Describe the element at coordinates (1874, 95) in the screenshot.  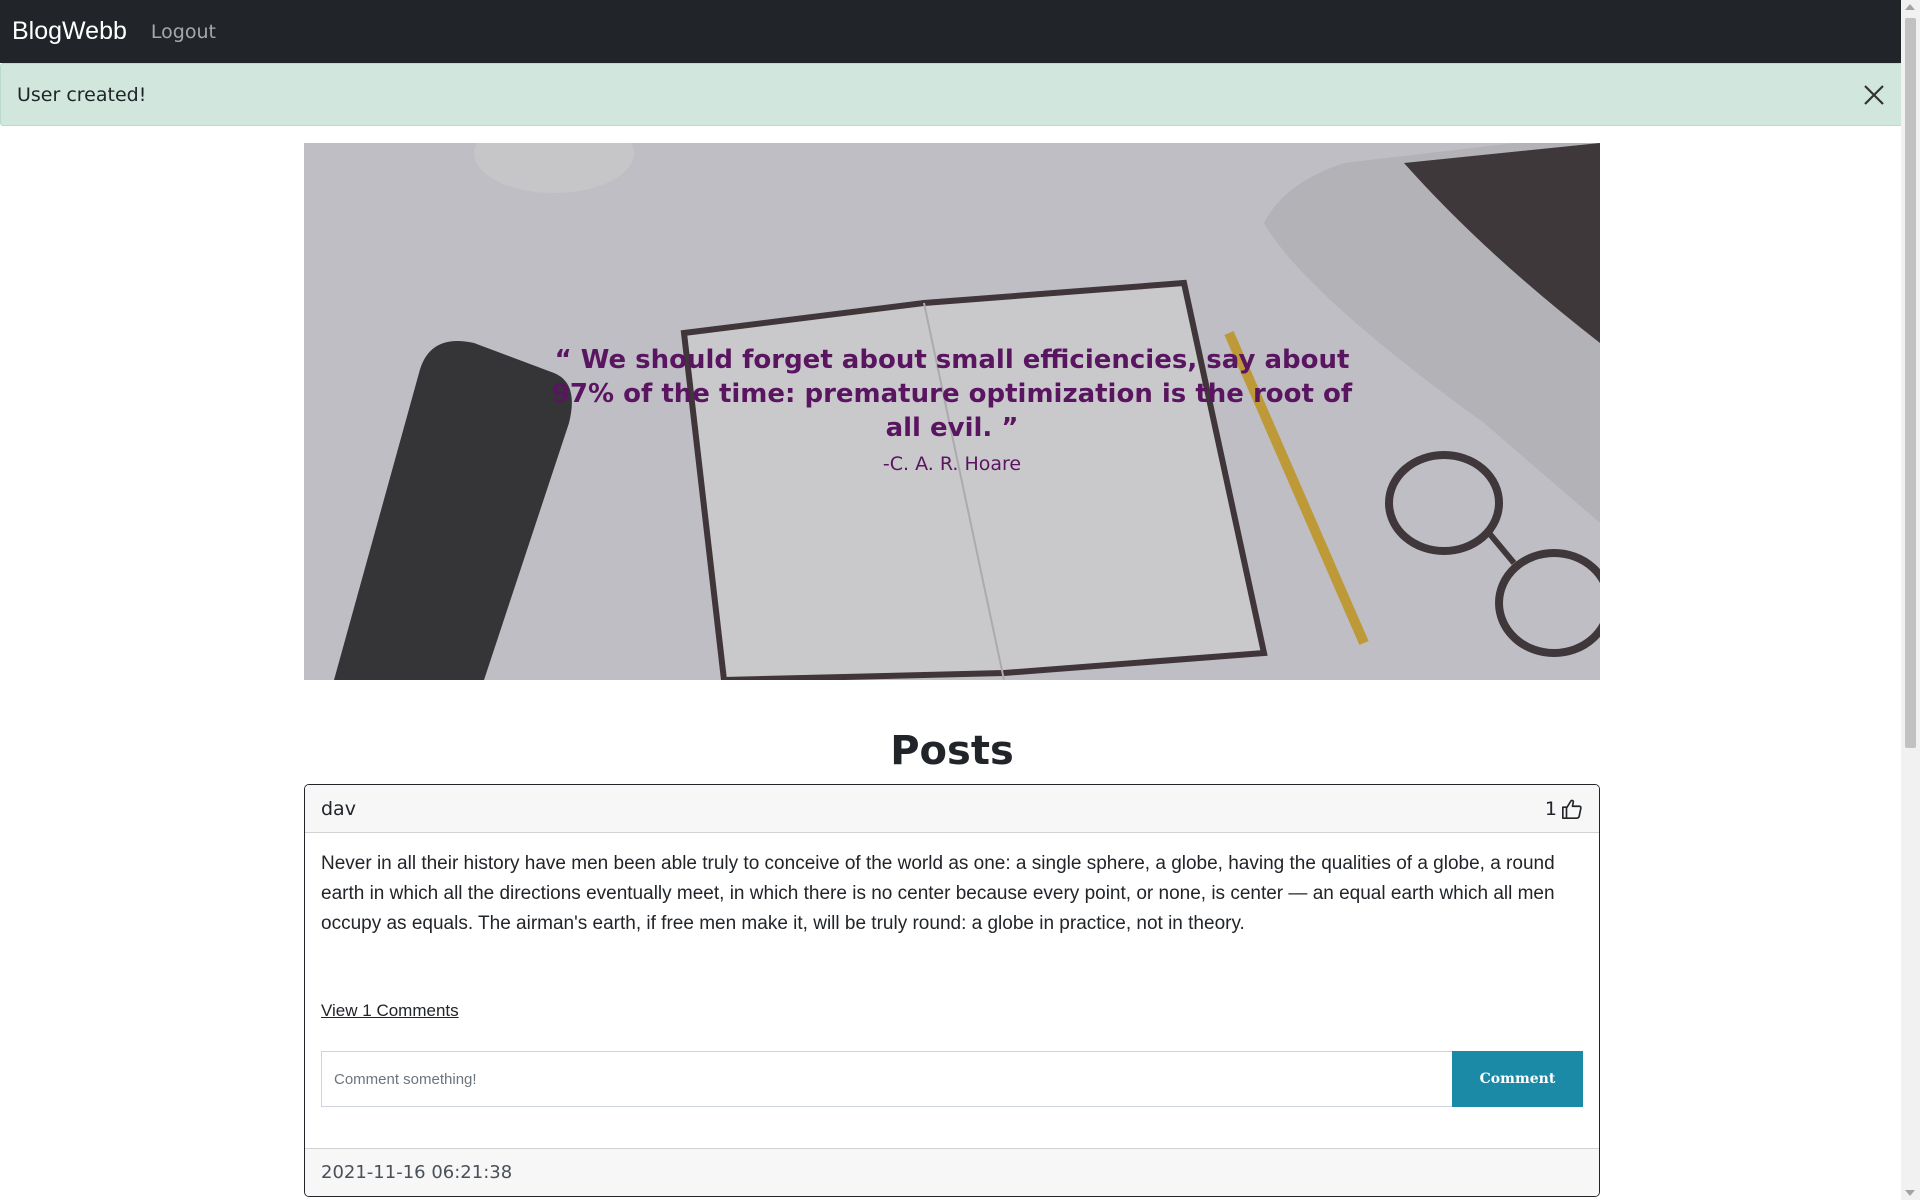
I see `close-icon` at that location.